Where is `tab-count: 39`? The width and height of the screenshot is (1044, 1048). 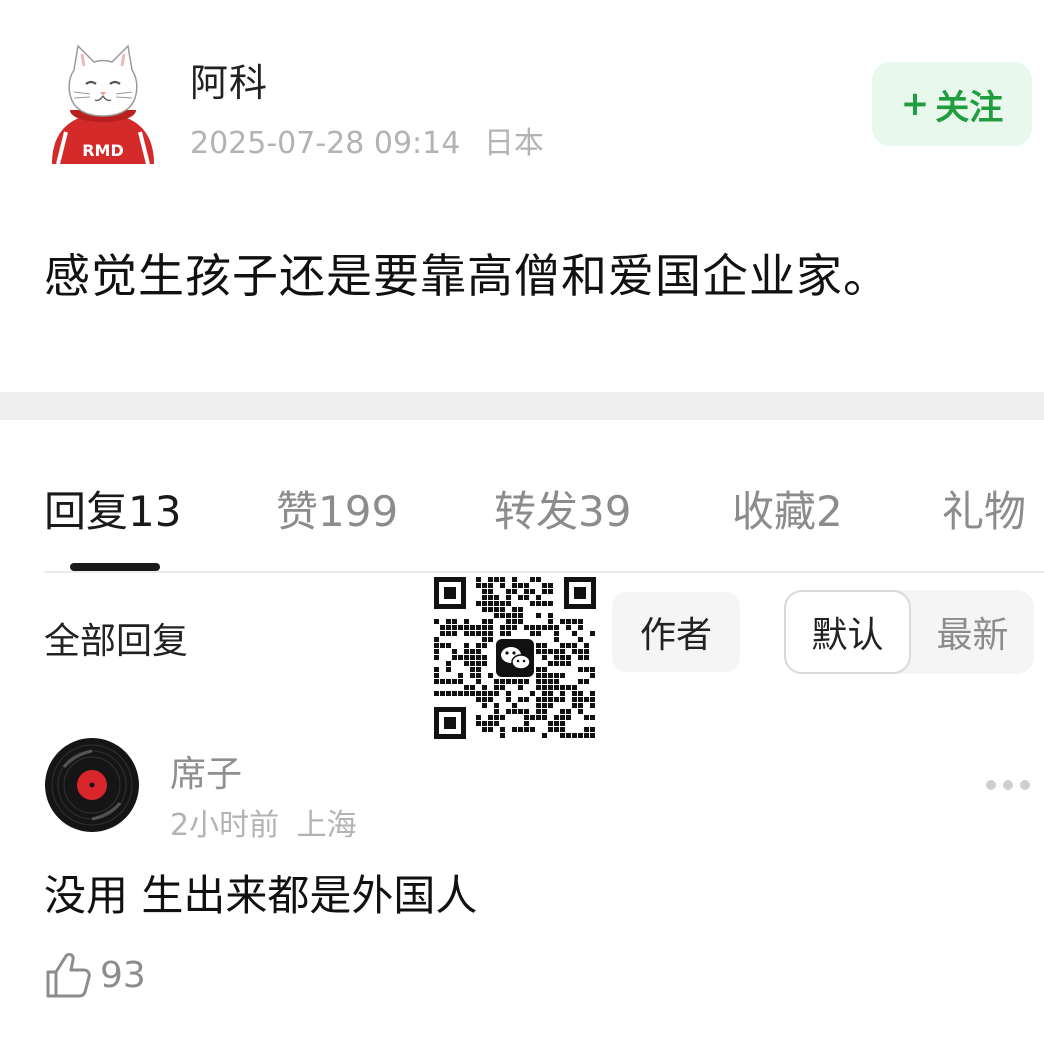
tab-count: 39 is located at coordinates (605, 511).